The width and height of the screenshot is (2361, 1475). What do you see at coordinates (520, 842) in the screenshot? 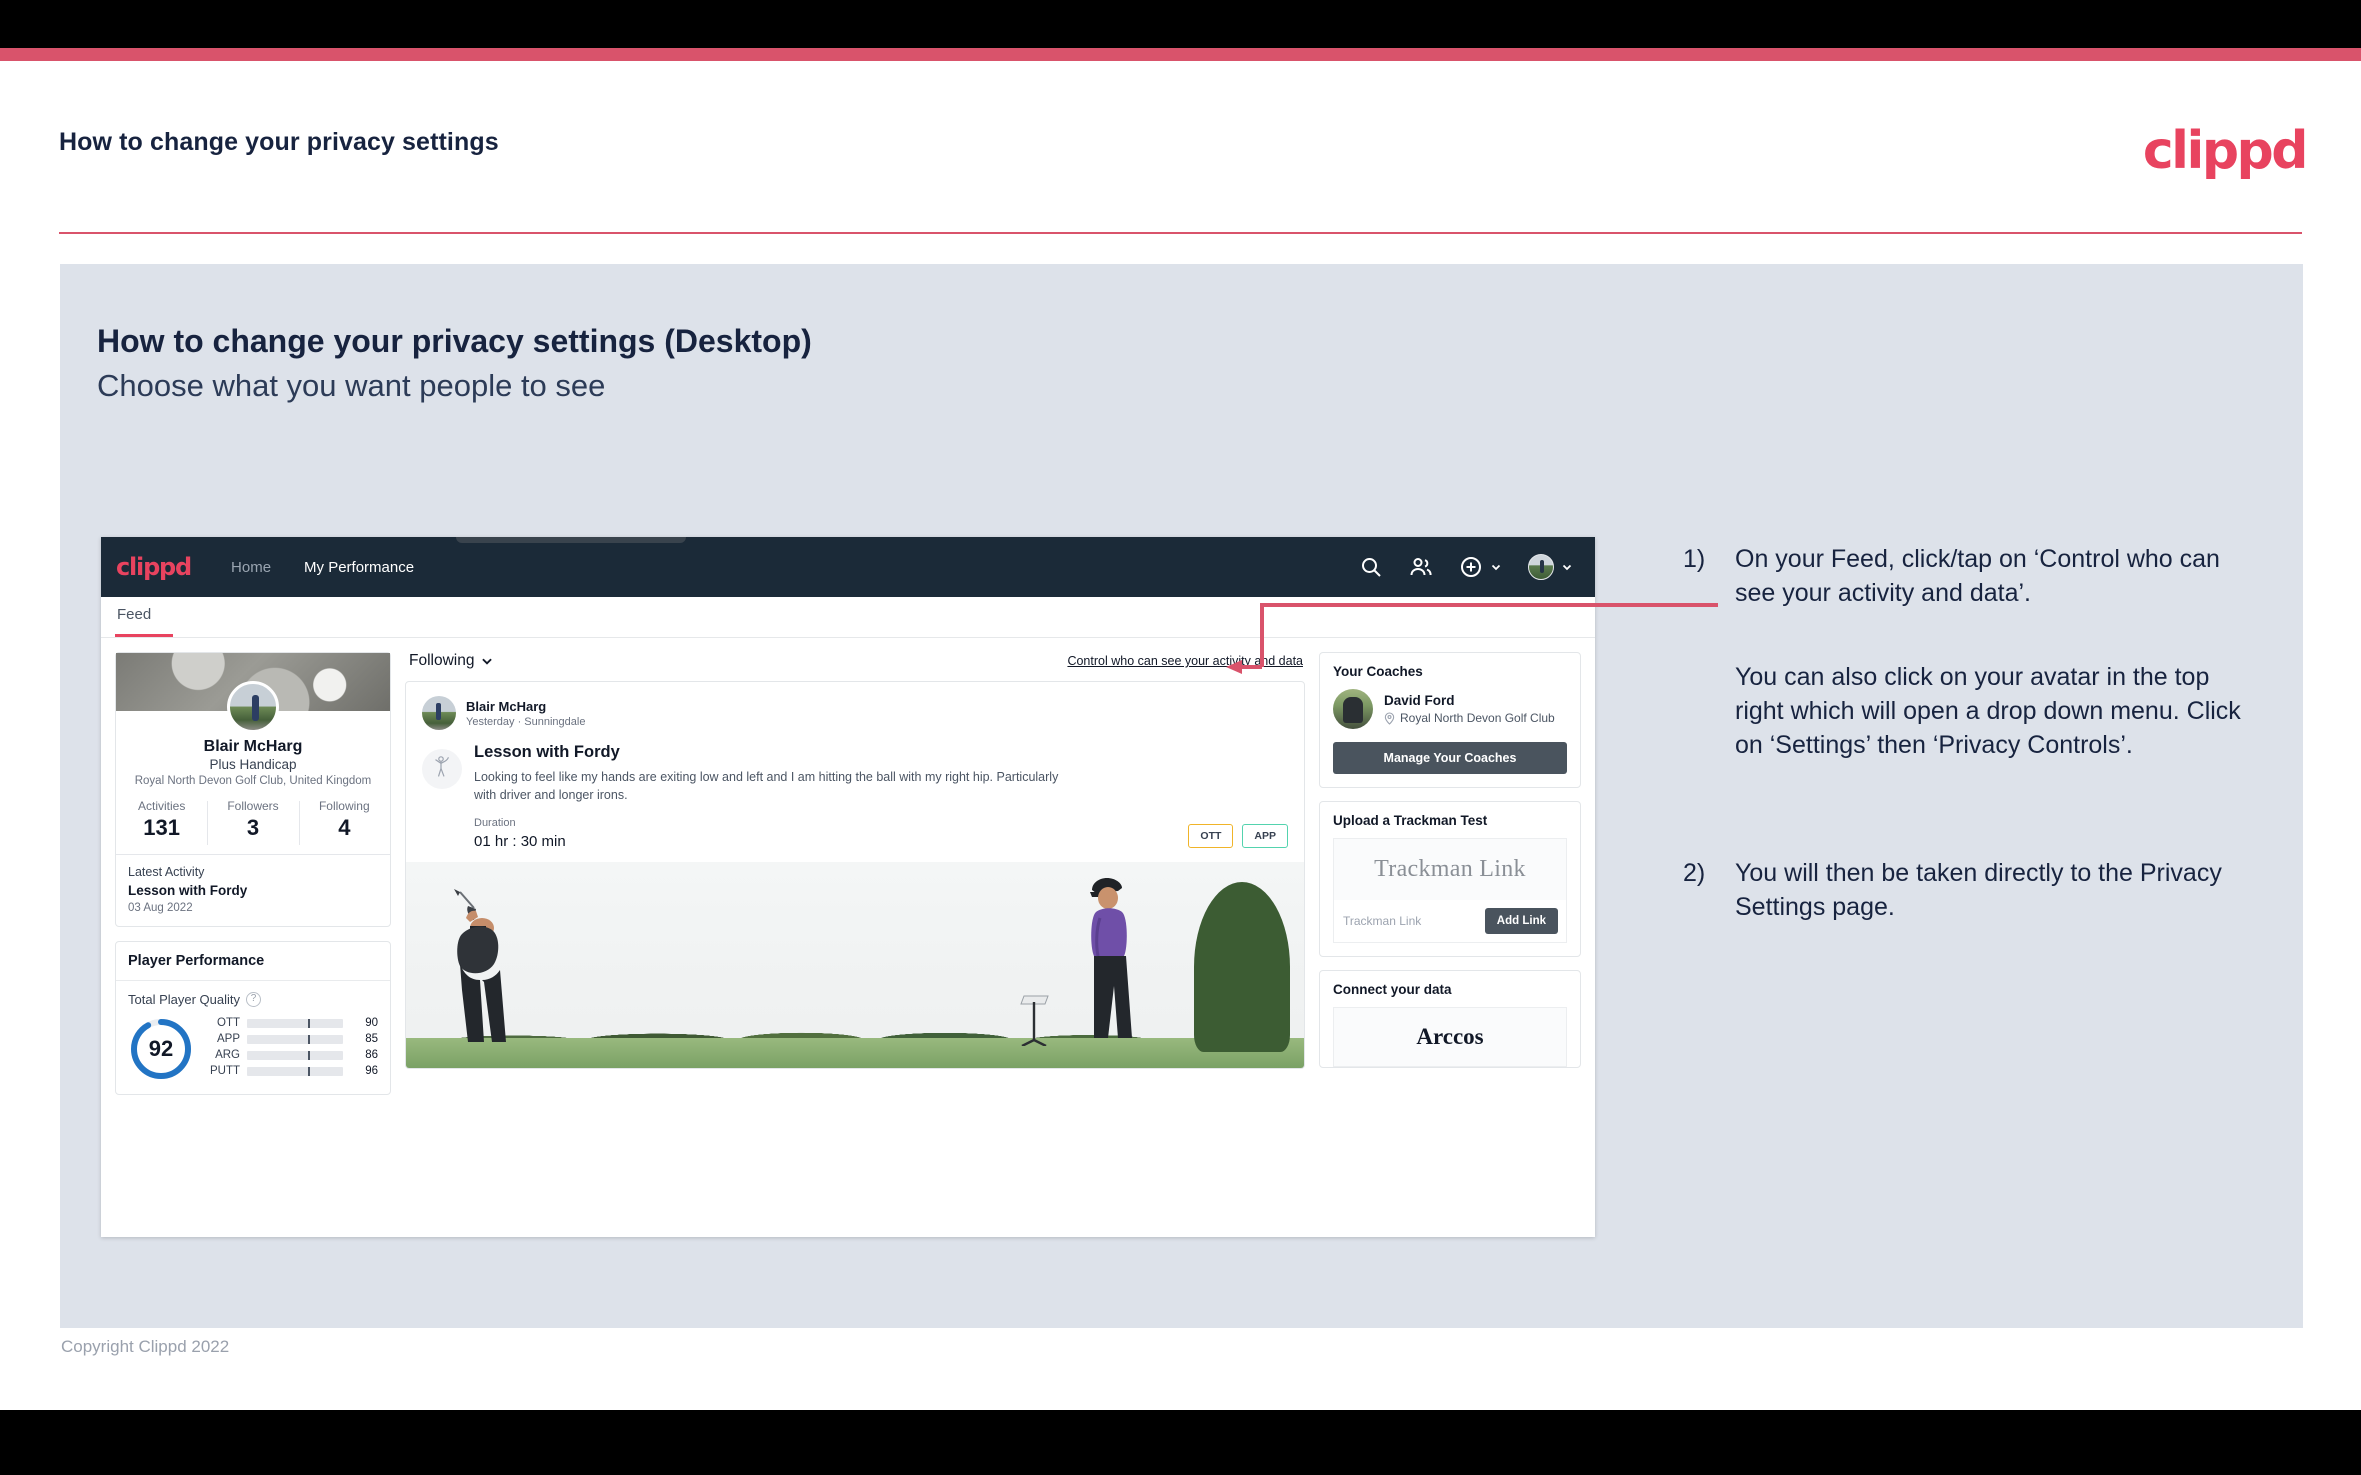
I see `duration-value: 01 hr : 30 min` at bounding box center [520, 842].